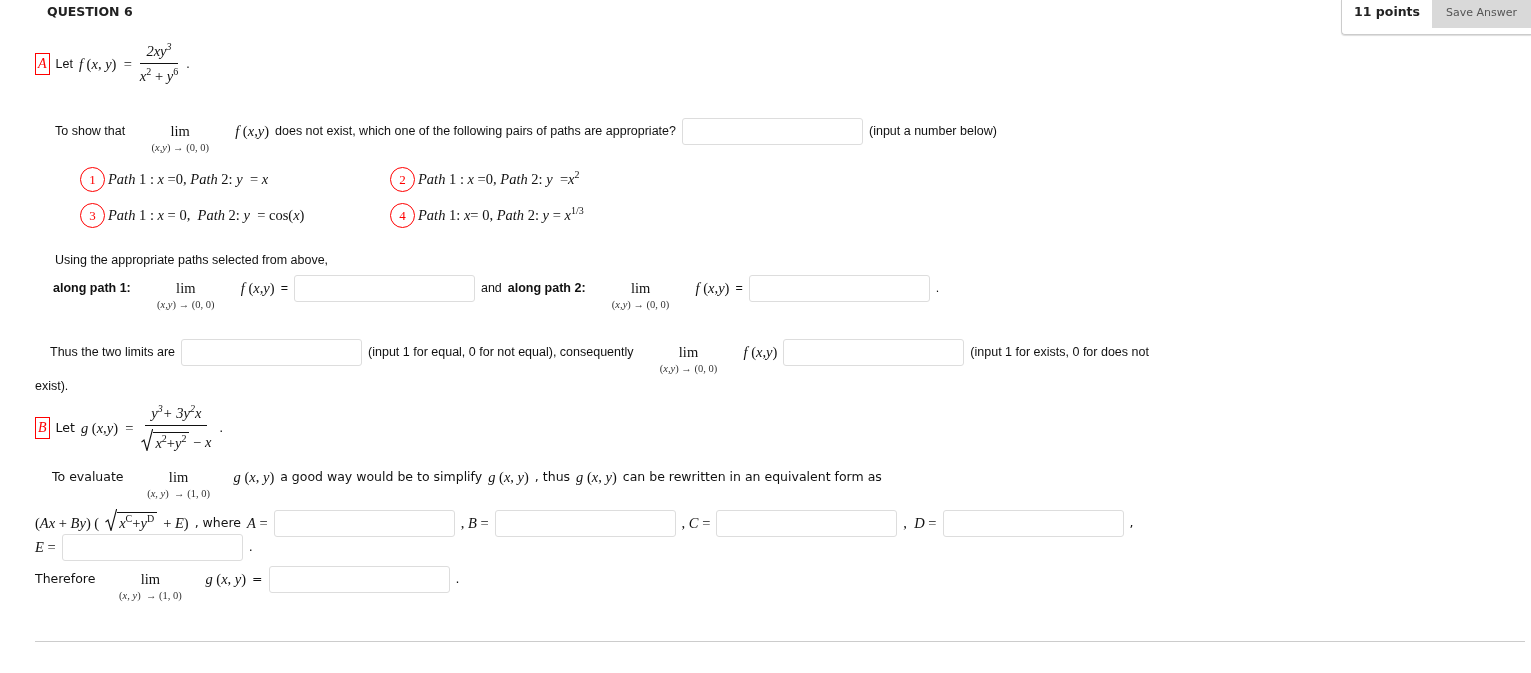 The image size is (1531, 673). Describe the element at coordinates (1059, 352) in the screenshot. I see `prompt-text: (input 1 for exists, 0 for does not` at that location.